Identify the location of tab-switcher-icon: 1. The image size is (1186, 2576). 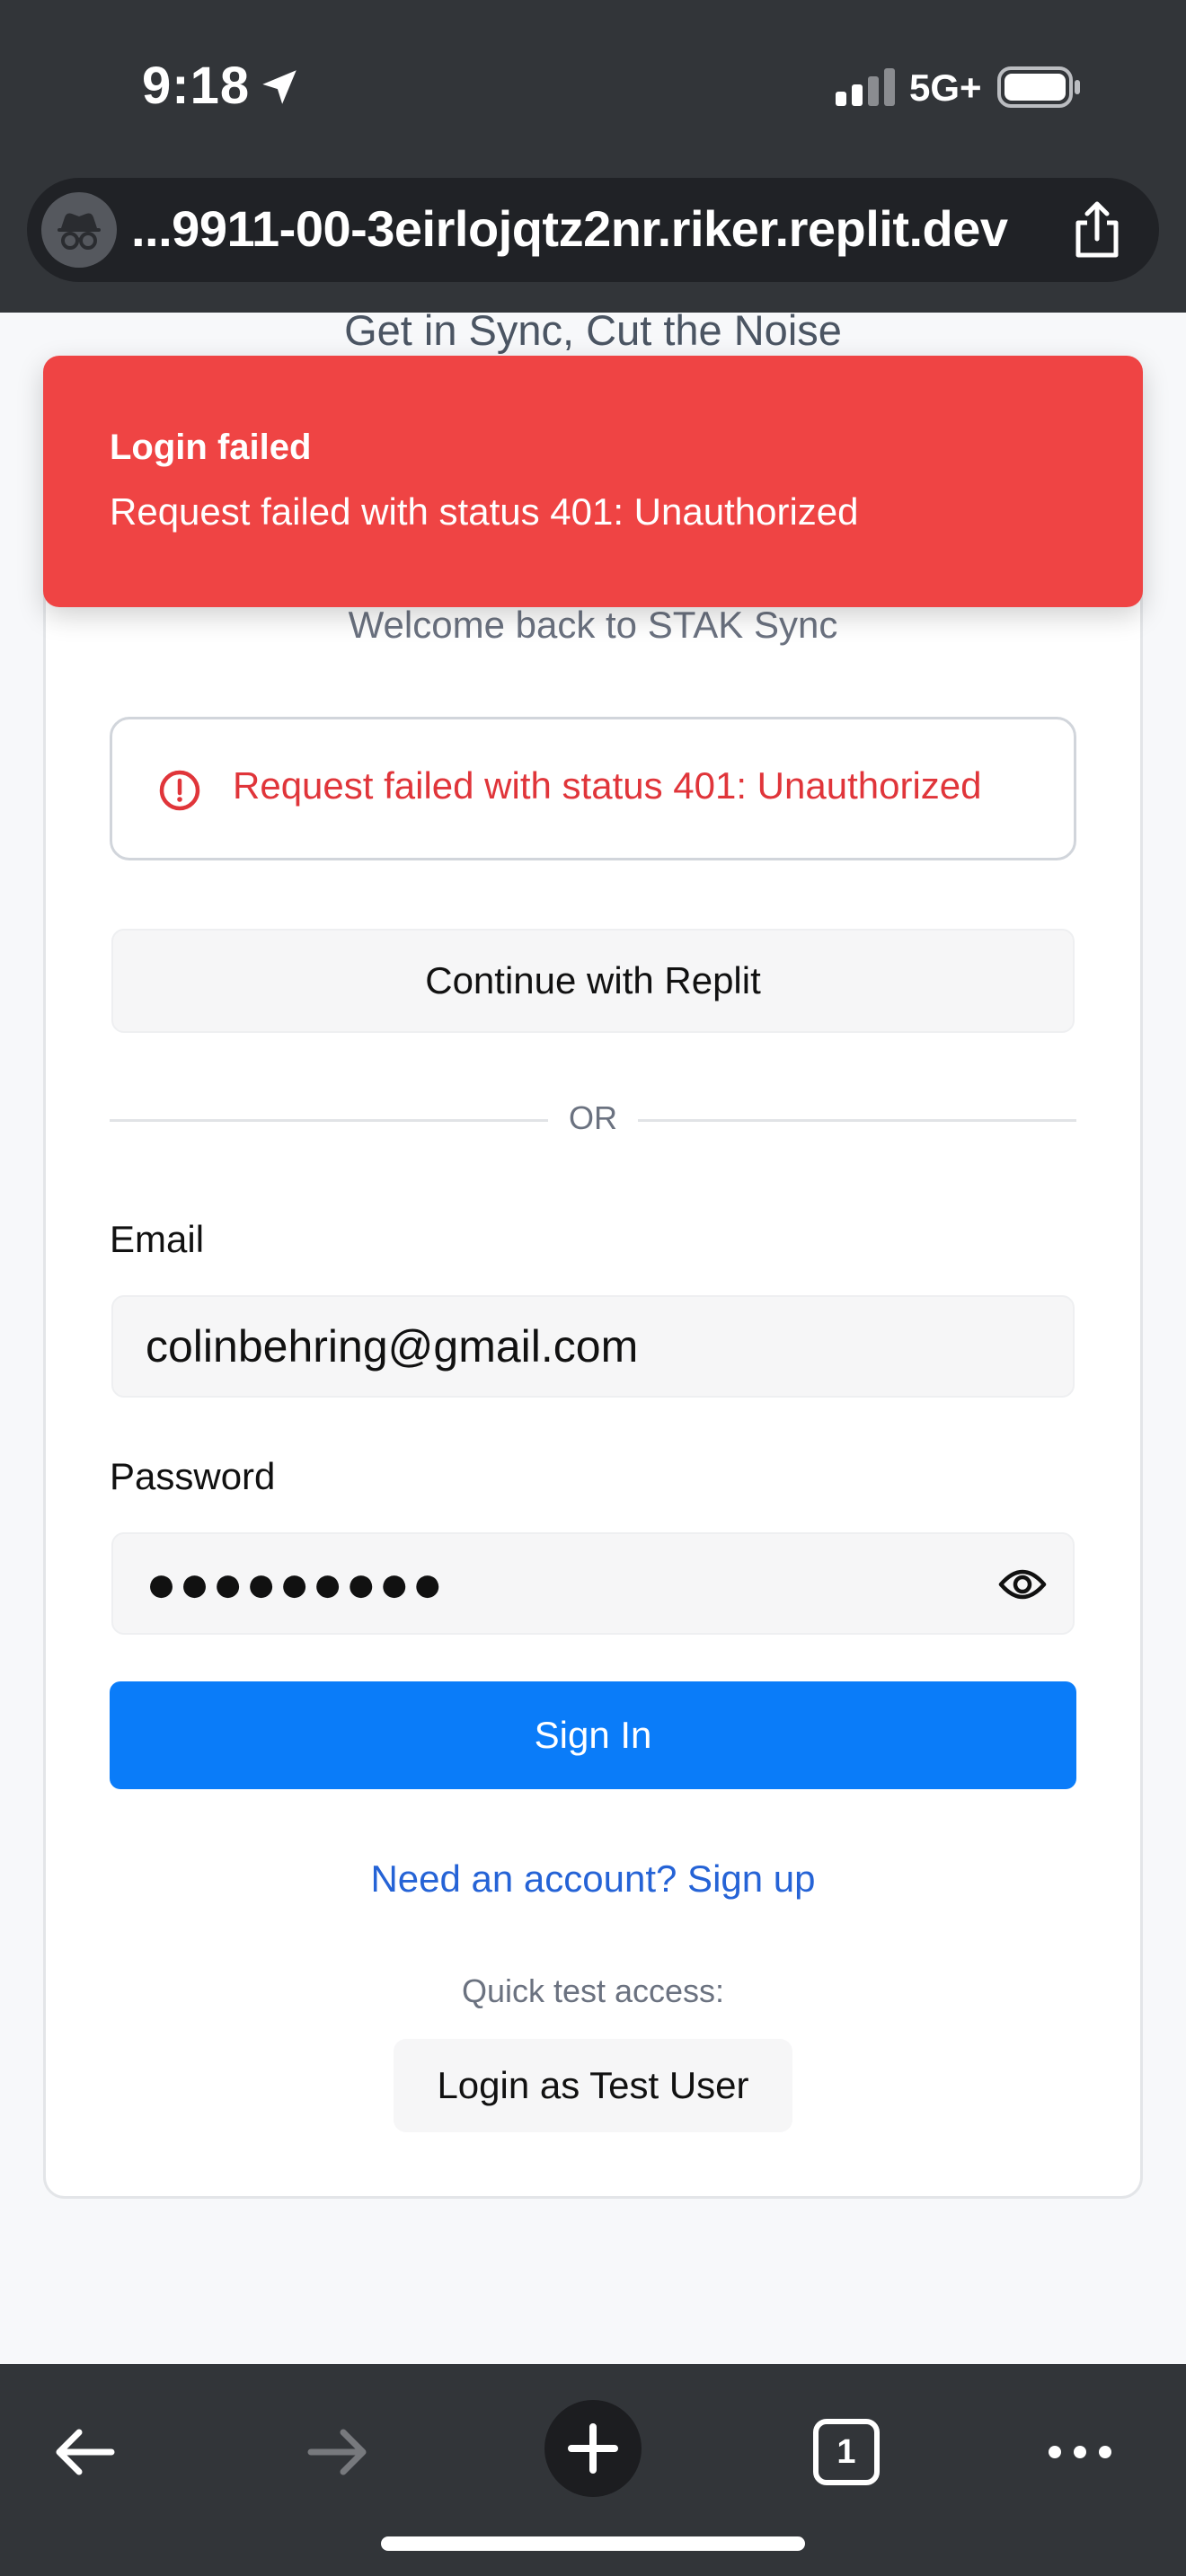
(846, 2452).